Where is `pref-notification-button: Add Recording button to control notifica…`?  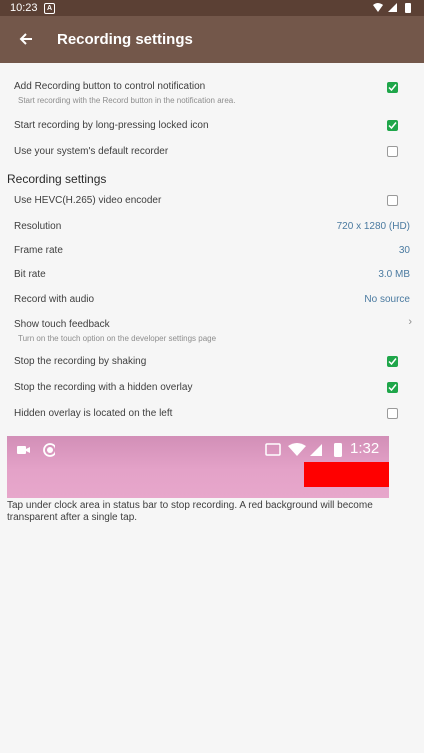
pref-notification-button: Add Recording button to control notifica… is located at coordinates (214, 94).